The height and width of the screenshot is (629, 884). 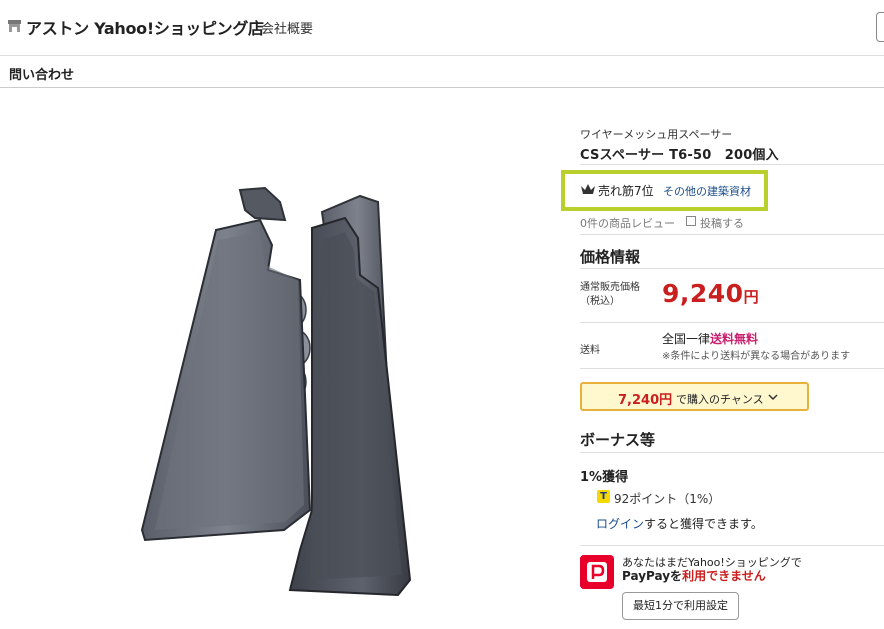 I want to click on paypay-status-a: PayPayを, so click(x=652, y=576).